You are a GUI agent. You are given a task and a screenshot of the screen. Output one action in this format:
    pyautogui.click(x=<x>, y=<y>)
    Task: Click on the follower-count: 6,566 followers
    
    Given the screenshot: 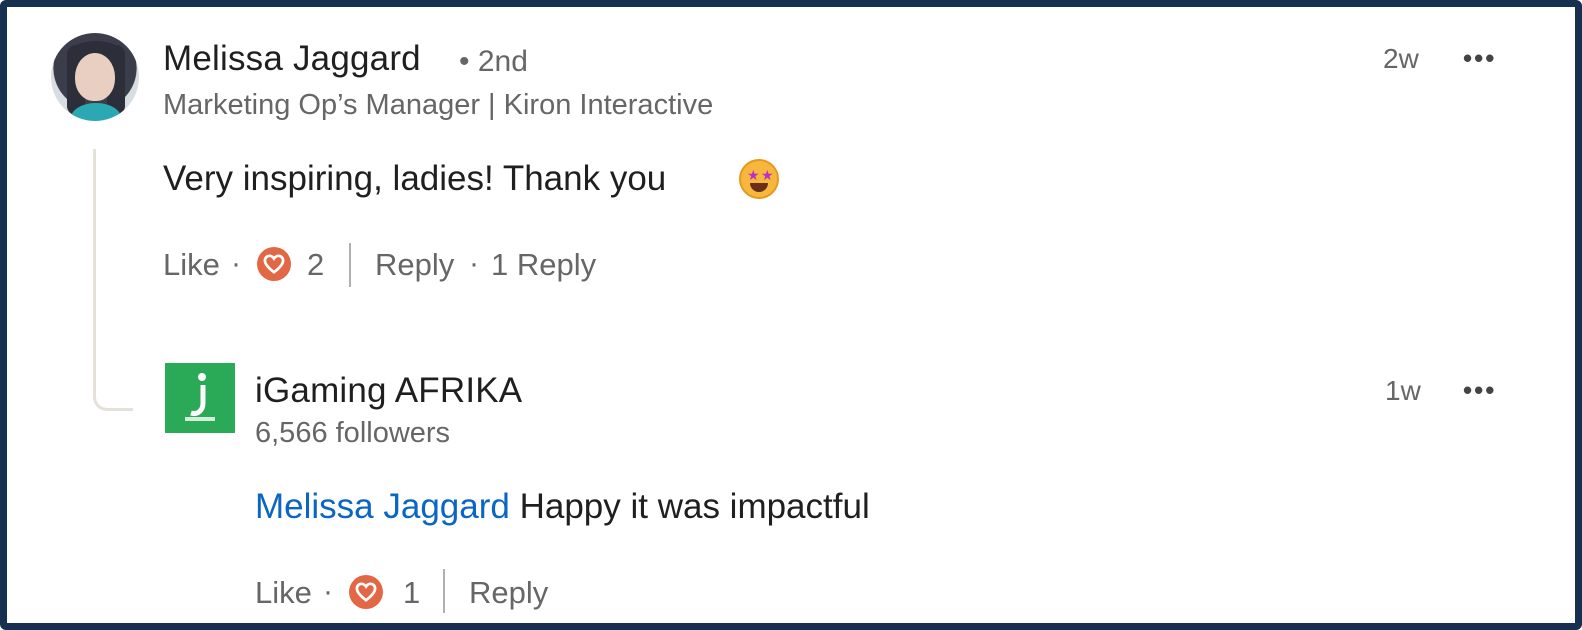 What is the action you would take?
    pyautogui.click(x=353, y=433)
    